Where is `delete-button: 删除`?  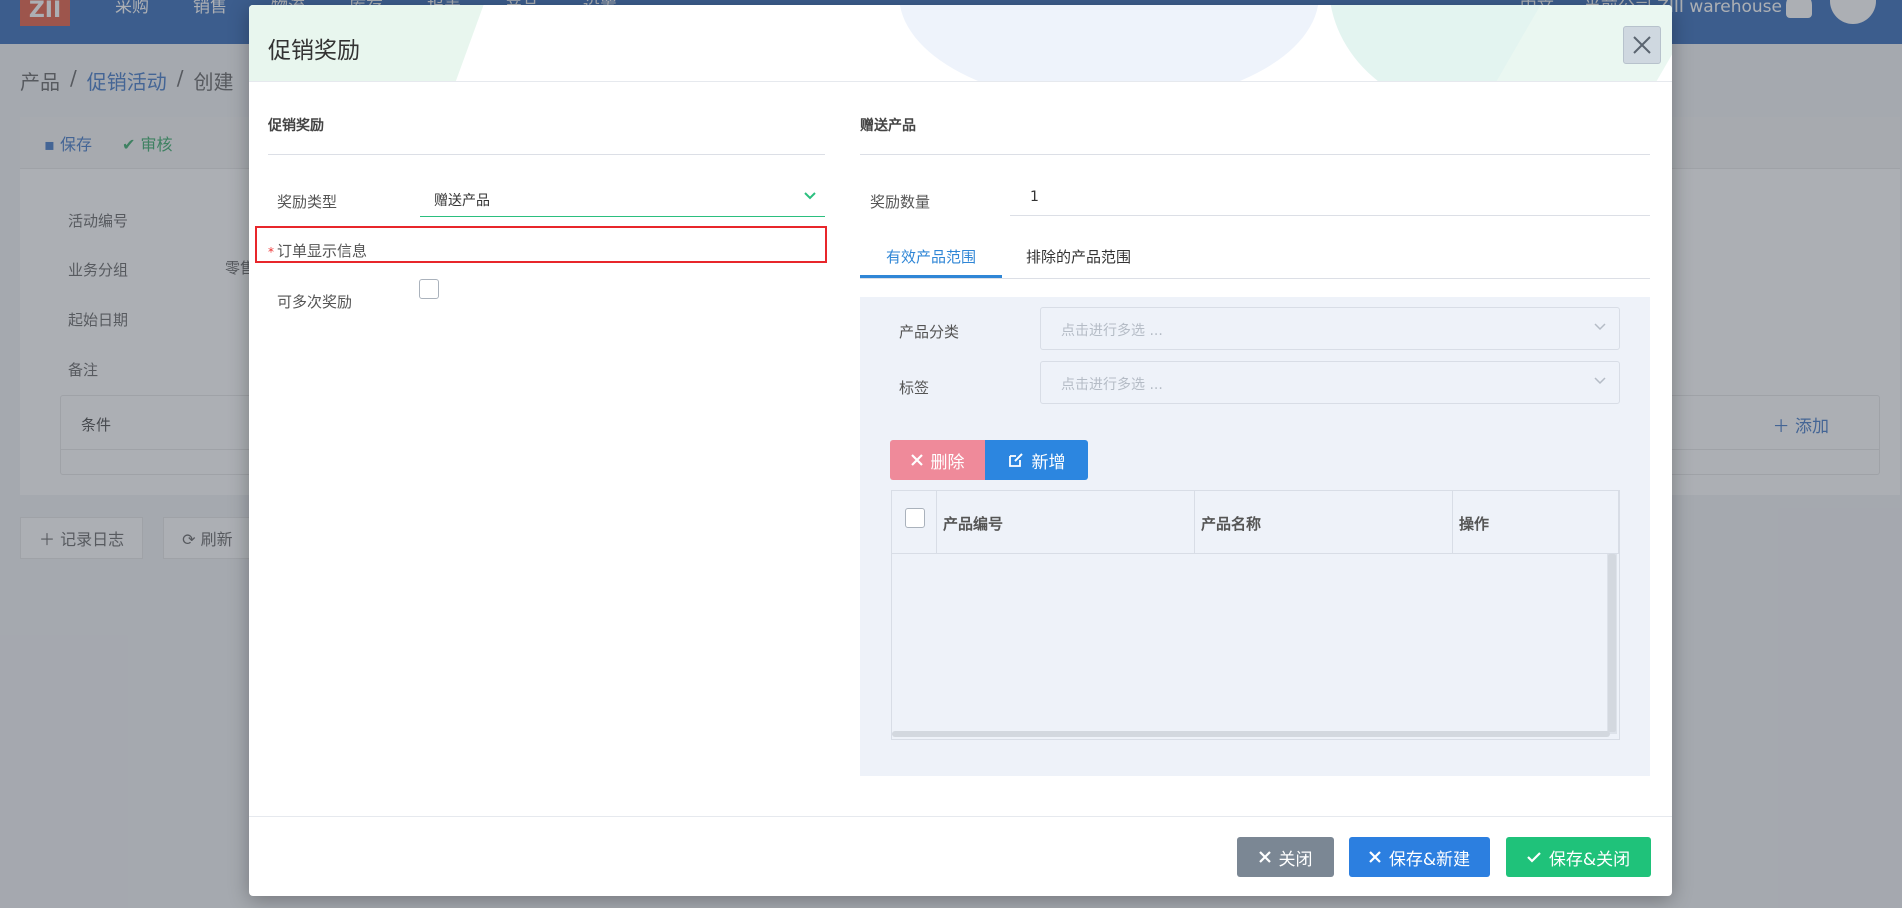
delete-button: 删除 is located at coordinates (937, 460).